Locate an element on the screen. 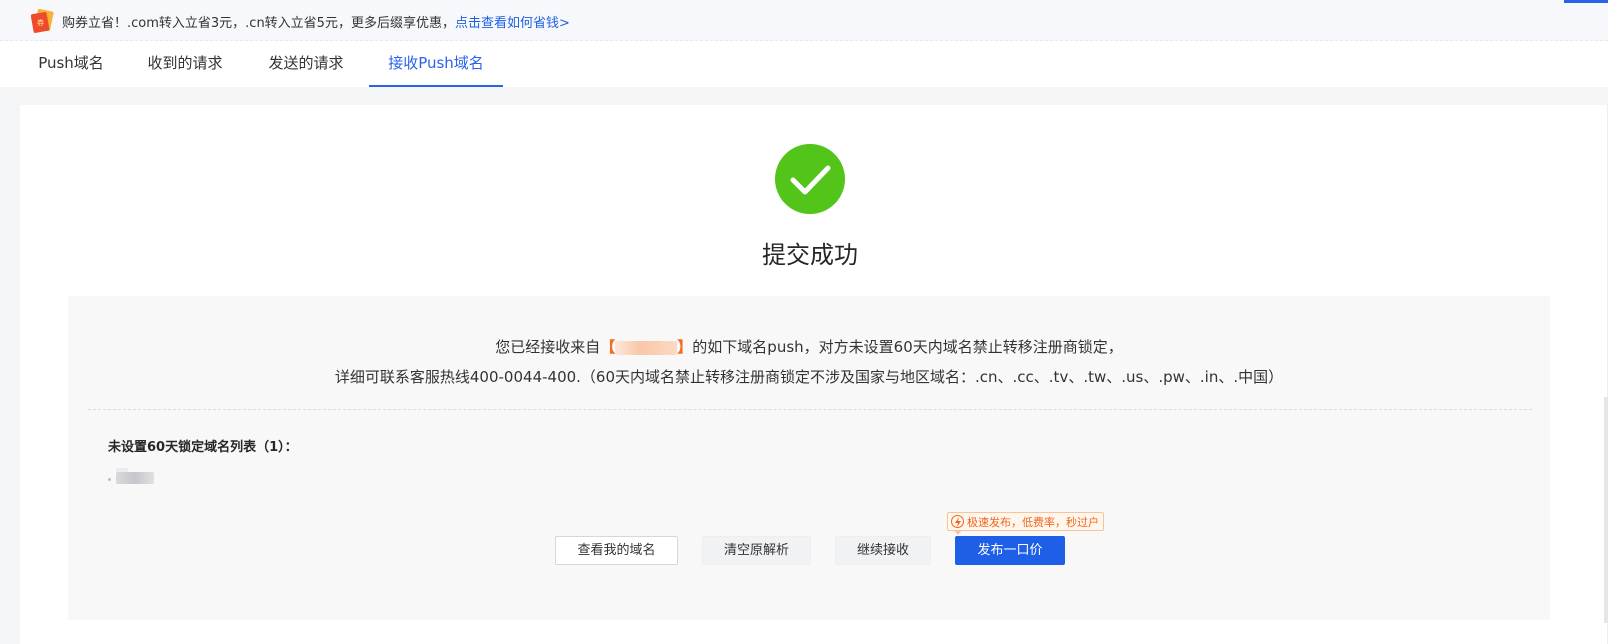 The image size is (1608, 644). success-title: 提交成功 is located at coordinates (810, 255).